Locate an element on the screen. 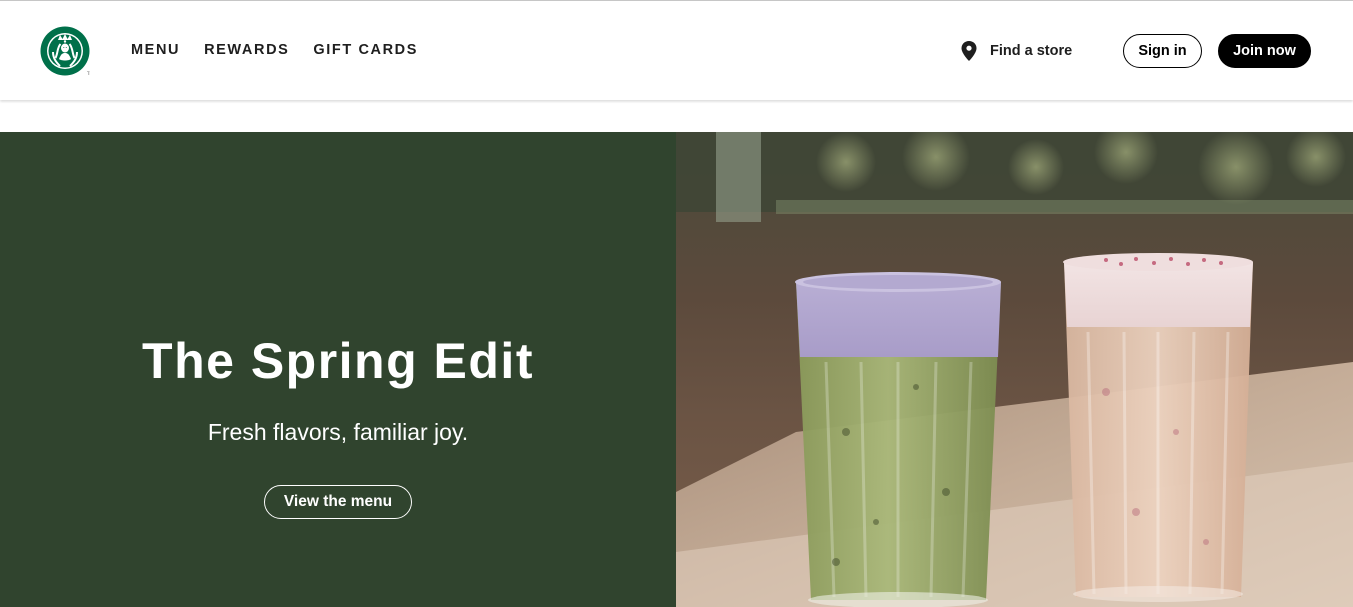 This screenshot has height=607, width=1353. primary-nav: MENU REWARDS GIFT CARDS is located at coordinates (274, 50).